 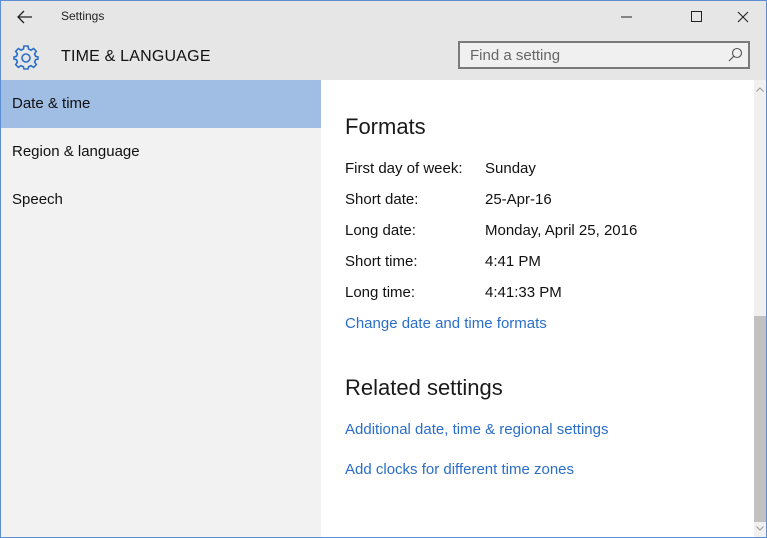 What do you see at coordinates (161, 104) in the screenshot?
I see `sidebar-item-date-time: Date & time` at bounding box center [161, 104].